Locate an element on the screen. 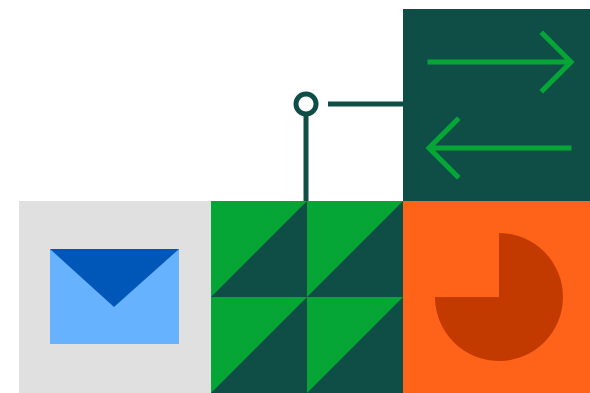 The height and width of the screenshot is (393, 590). pie-chart-icon is located at coordinates (499, 297).